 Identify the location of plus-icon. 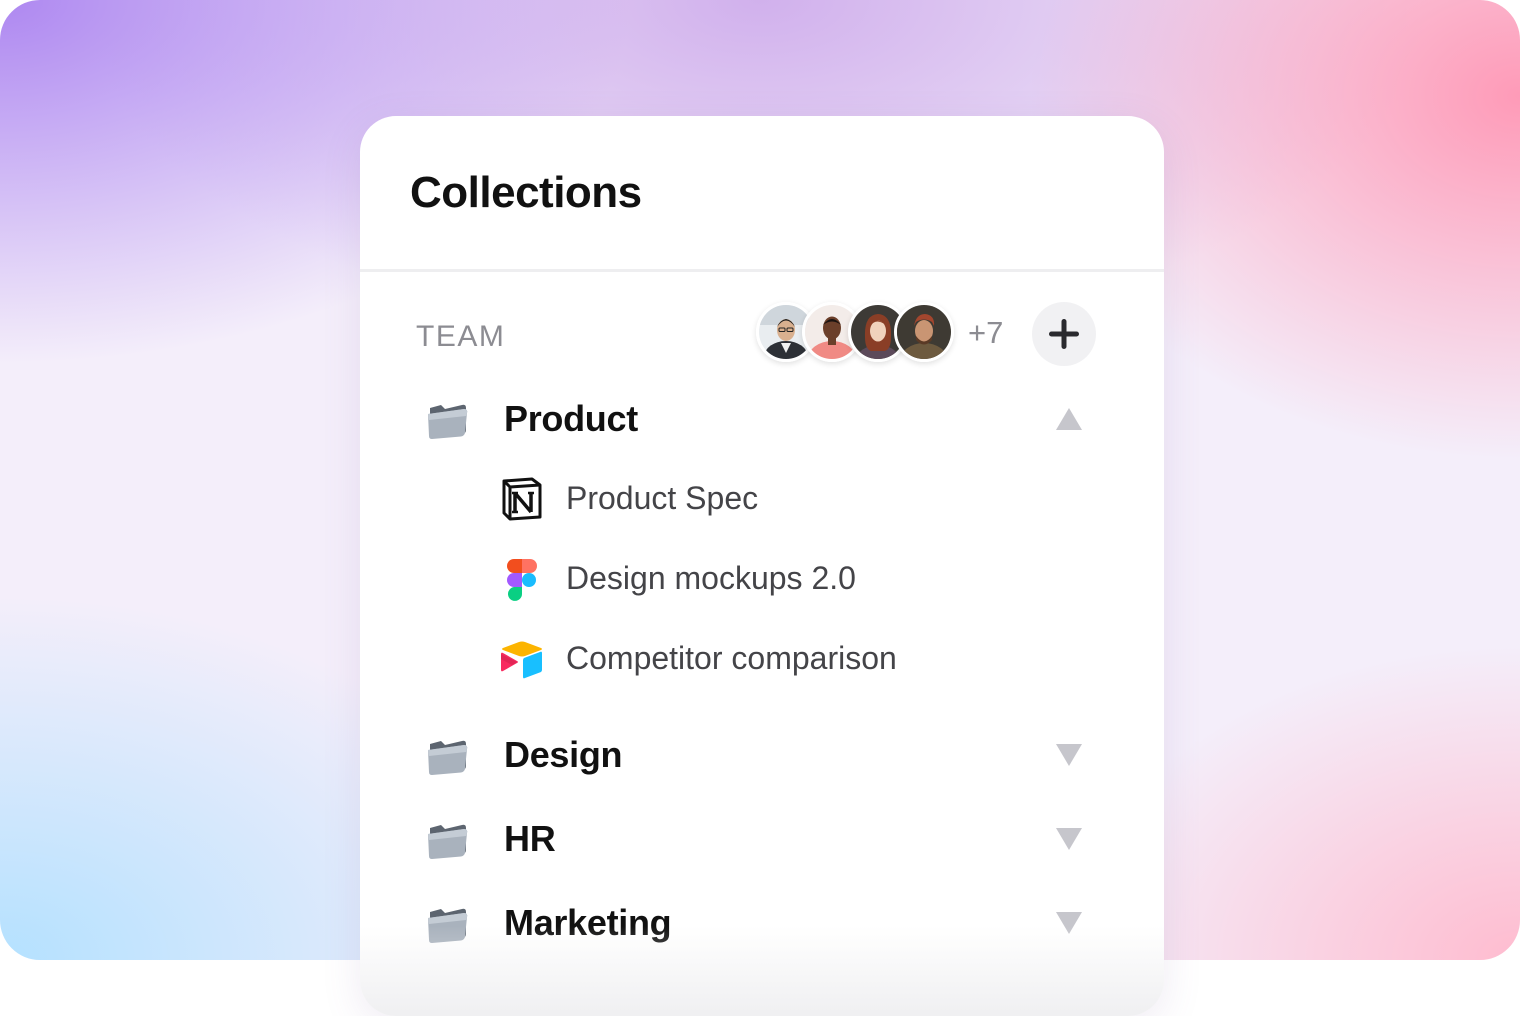
(1064, 334).